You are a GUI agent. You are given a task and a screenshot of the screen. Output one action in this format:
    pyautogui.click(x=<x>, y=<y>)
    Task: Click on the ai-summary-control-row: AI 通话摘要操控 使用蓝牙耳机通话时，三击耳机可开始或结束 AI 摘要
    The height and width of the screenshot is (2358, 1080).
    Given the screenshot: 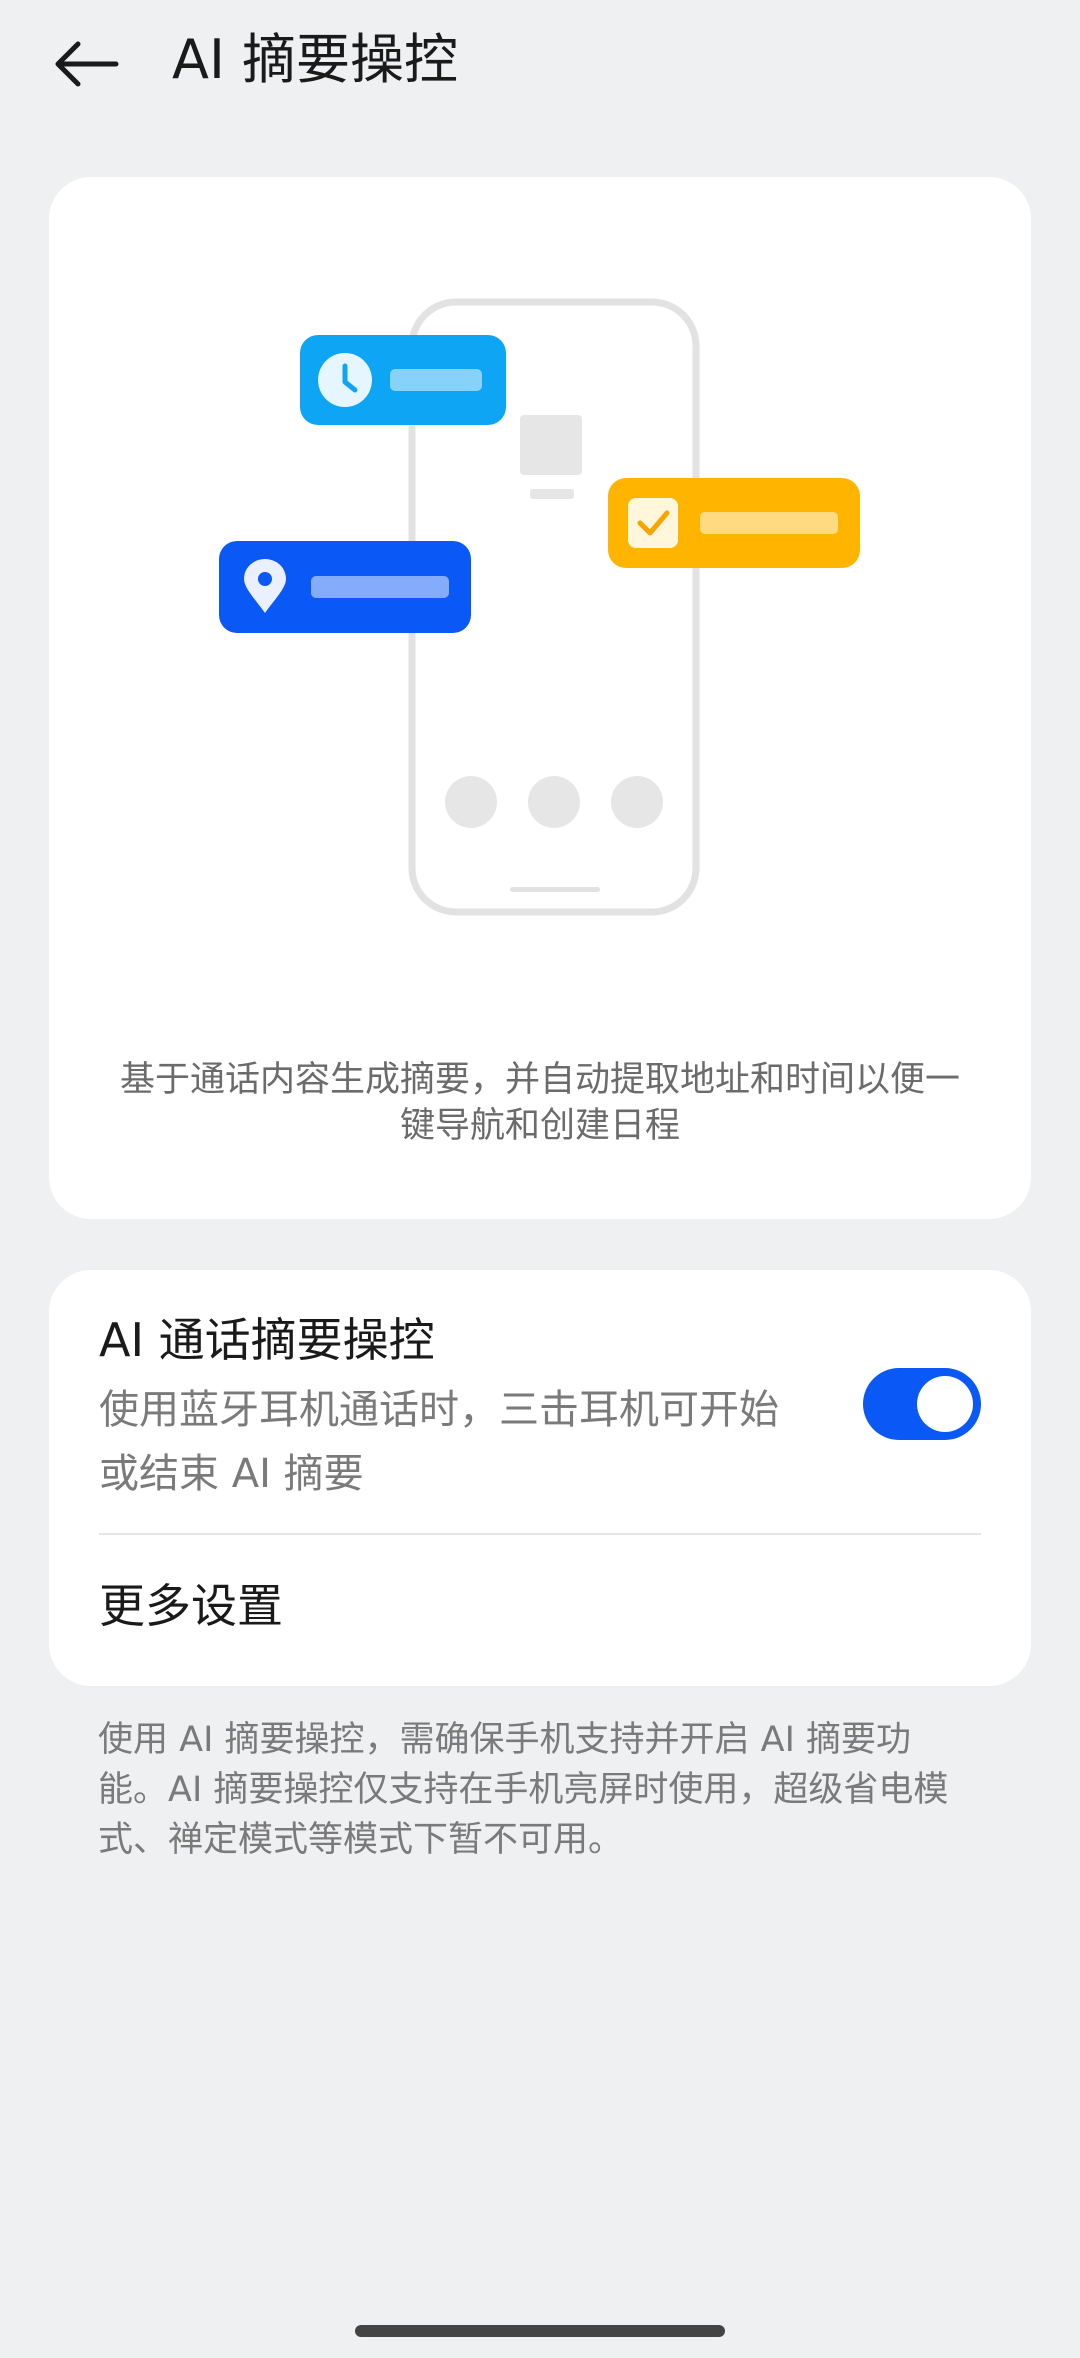 What is the action you would take?
    pyautogui.click(x=540, y=1402)
    